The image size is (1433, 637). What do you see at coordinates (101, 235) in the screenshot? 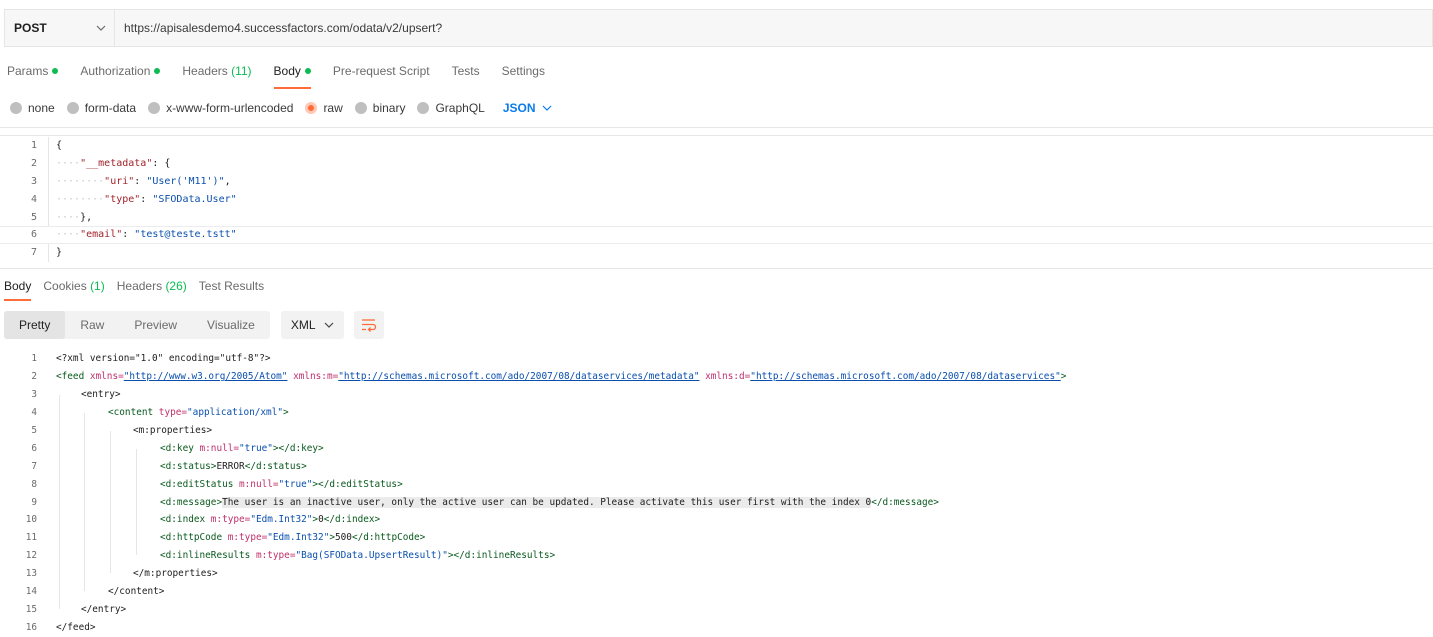
I see `json-key: "email"` at bounding box center [101, 235].